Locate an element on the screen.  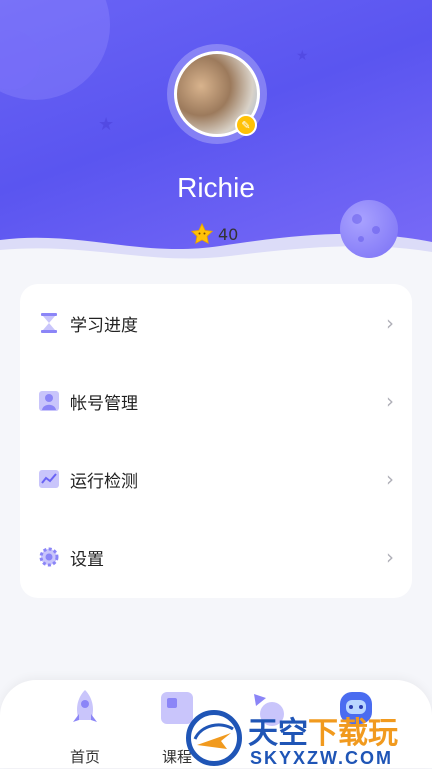
star-count: 40 is located at coordinates (214, 234).